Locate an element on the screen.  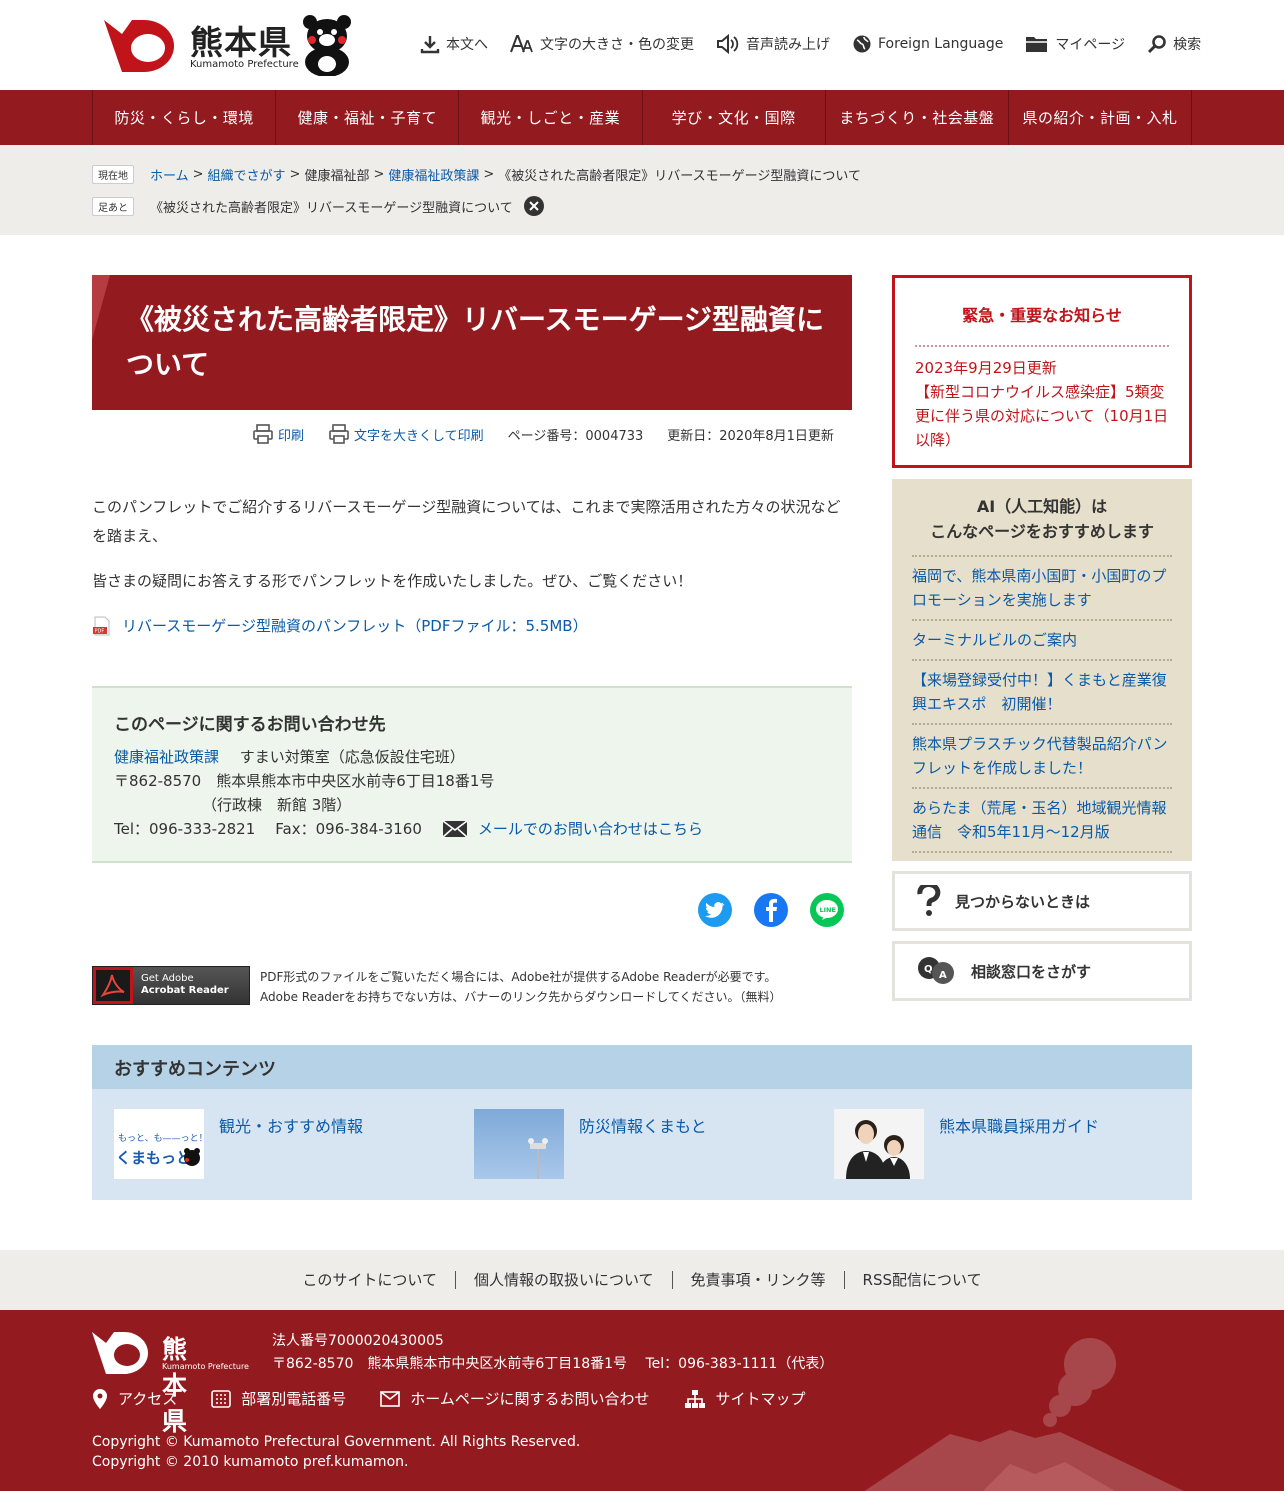
speech-reader-label: 音声読み上げ is located at coordinates (788, 45).